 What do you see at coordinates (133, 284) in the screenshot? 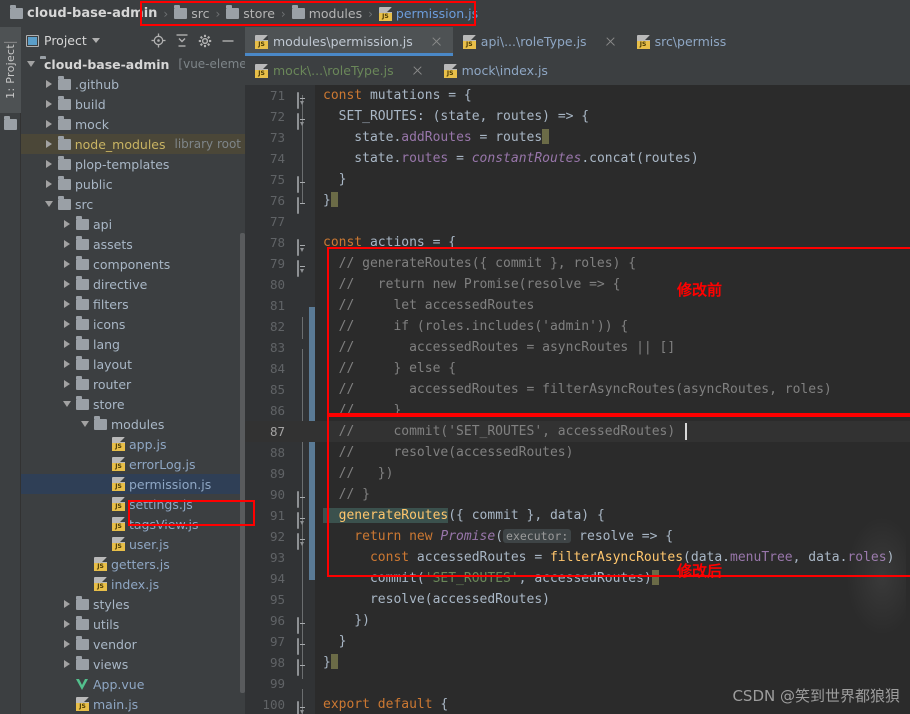
I see `tree-item: directive` at bounding box center [133, 284].